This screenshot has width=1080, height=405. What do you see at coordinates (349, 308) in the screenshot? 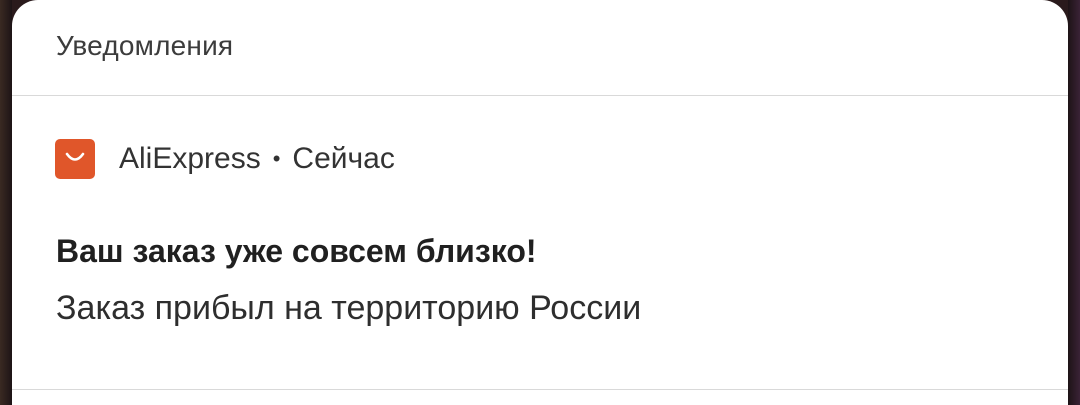
I see `notification-body: Заказ прибыл на территорию России` at bounding box center [349, 308].